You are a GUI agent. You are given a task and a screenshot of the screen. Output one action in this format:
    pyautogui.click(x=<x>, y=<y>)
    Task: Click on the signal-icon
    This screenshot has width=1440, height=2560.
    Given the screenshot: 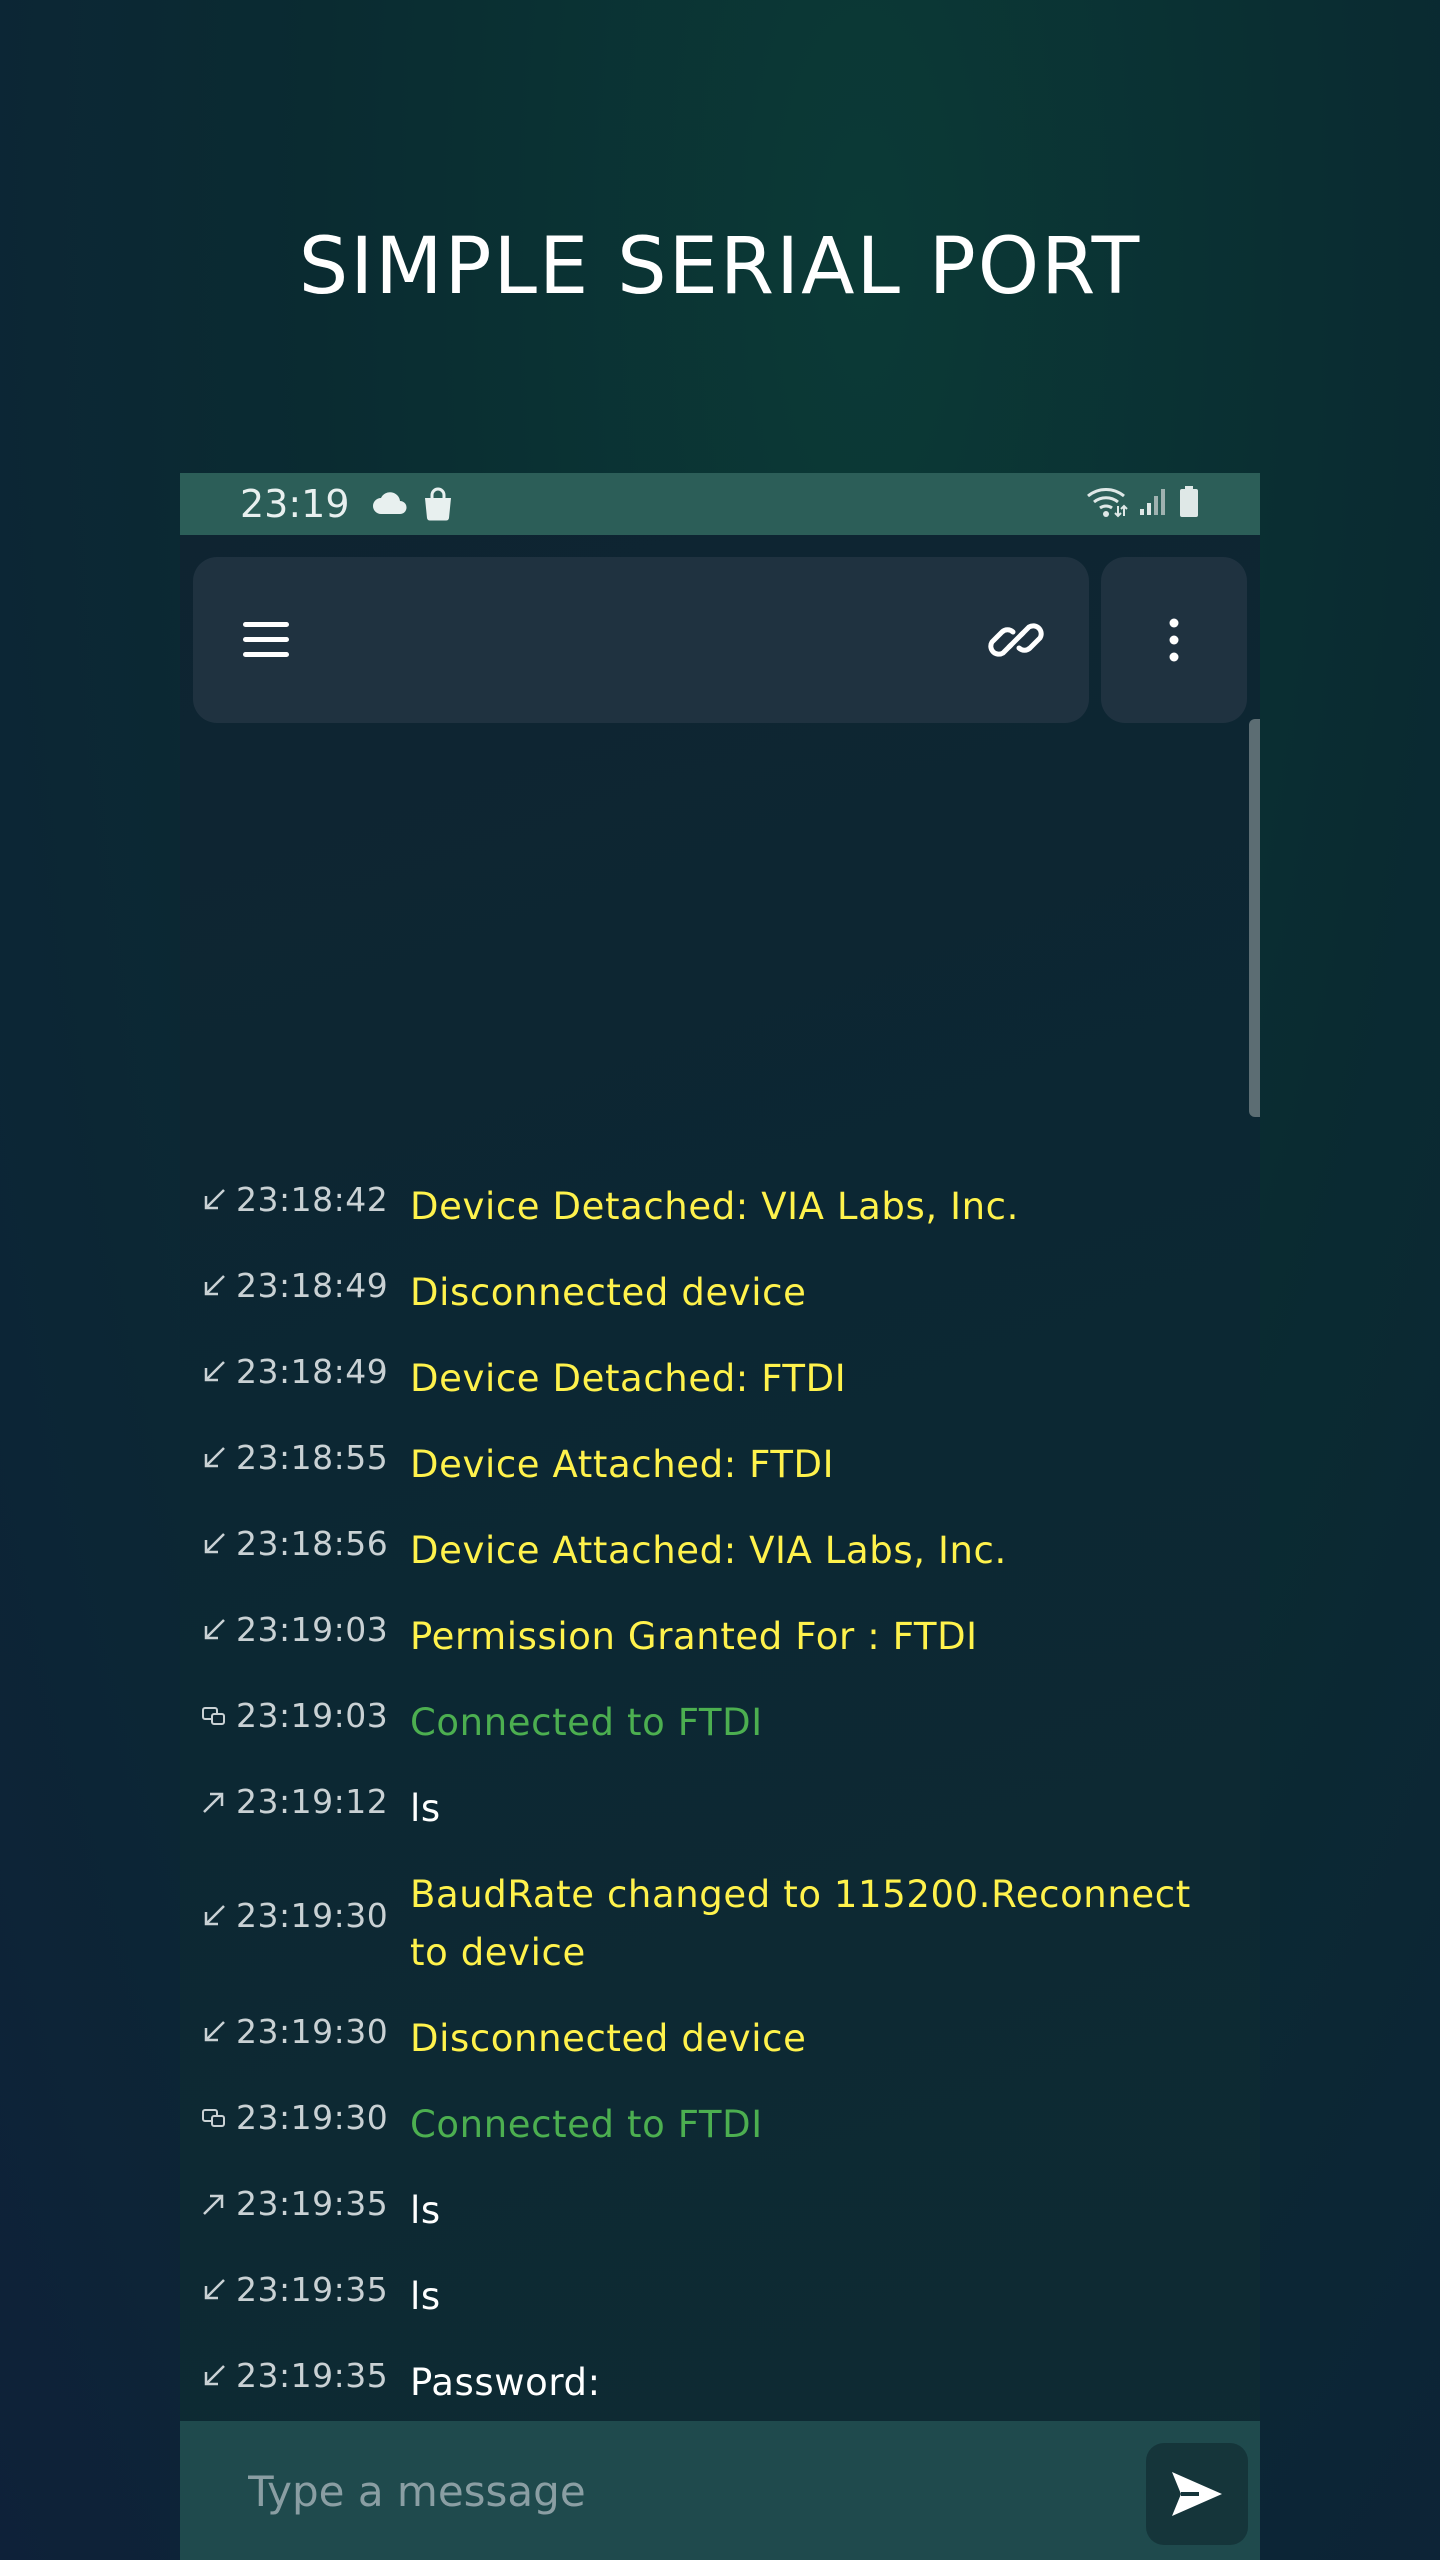 What is the action you would take?
    pyautogui.click(x=1153, y=504)
    